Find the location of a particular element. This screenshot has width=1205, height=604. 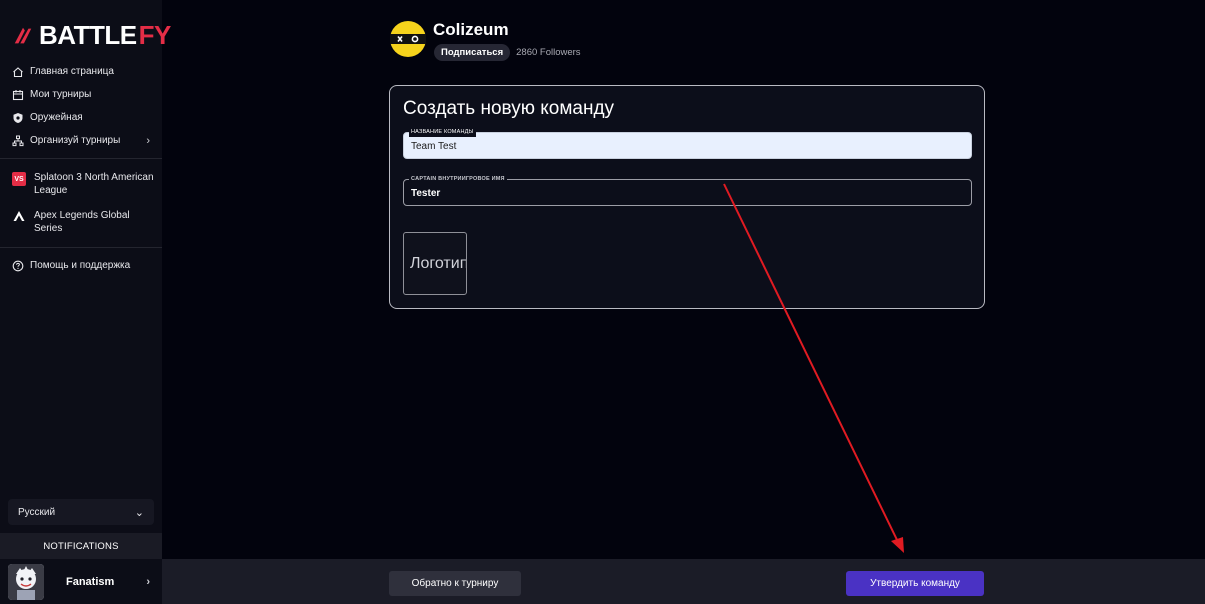

sidebar-item-label: Главная страница is located at coordinates (72, 71).